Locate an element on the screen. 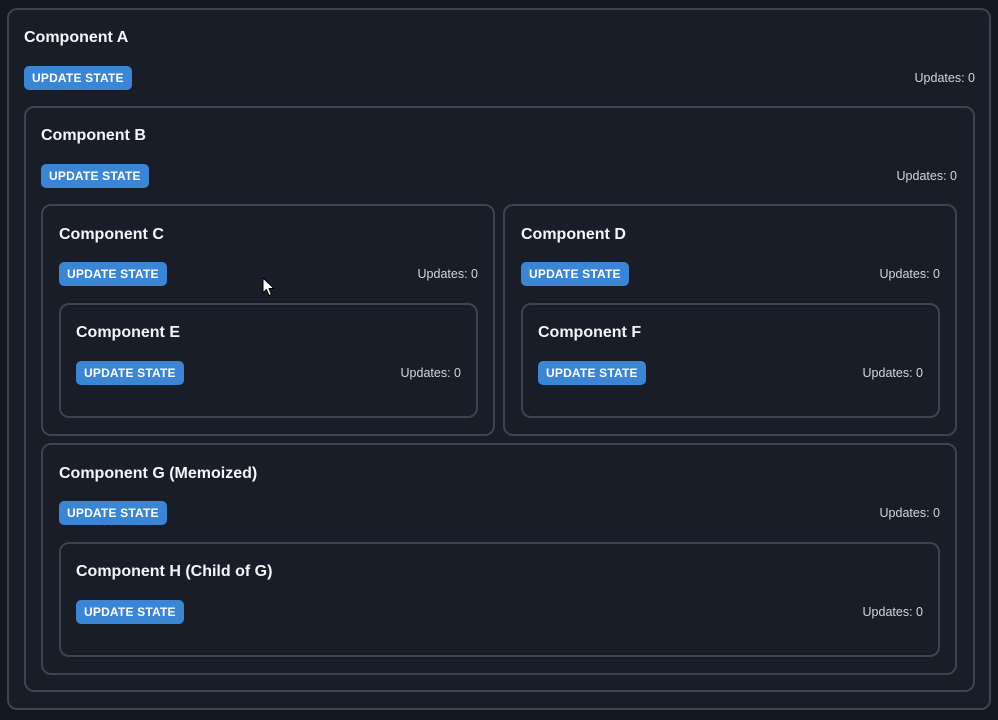 The height and width of the screenshot is (720, 998). component-e-title: Component E is located at coordinates (128, 332).